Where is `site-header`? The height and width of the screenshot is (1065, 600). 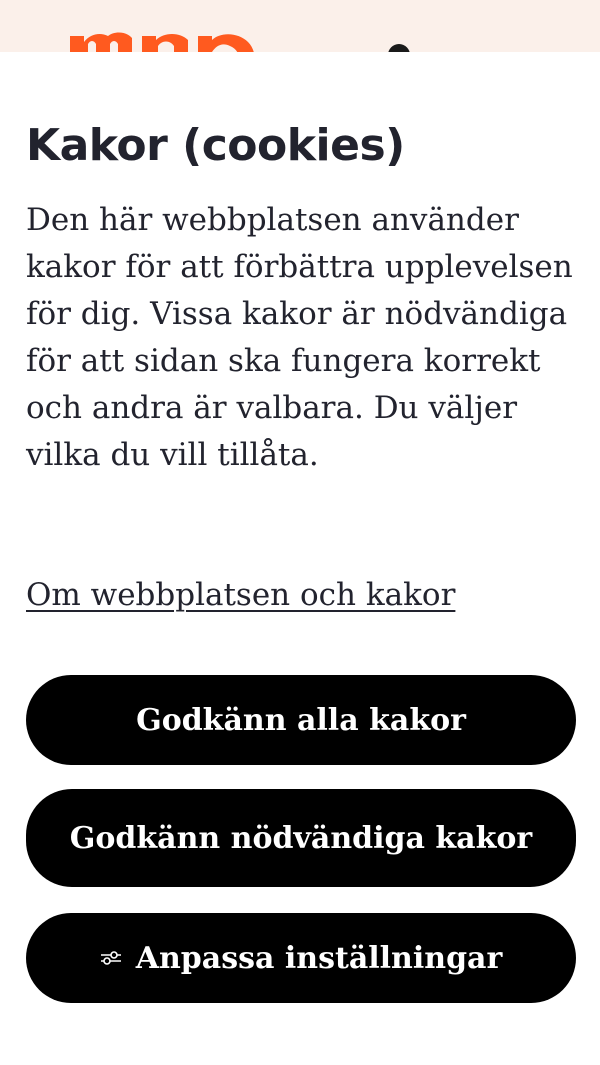
site-header is located at coordinates (300, 26).